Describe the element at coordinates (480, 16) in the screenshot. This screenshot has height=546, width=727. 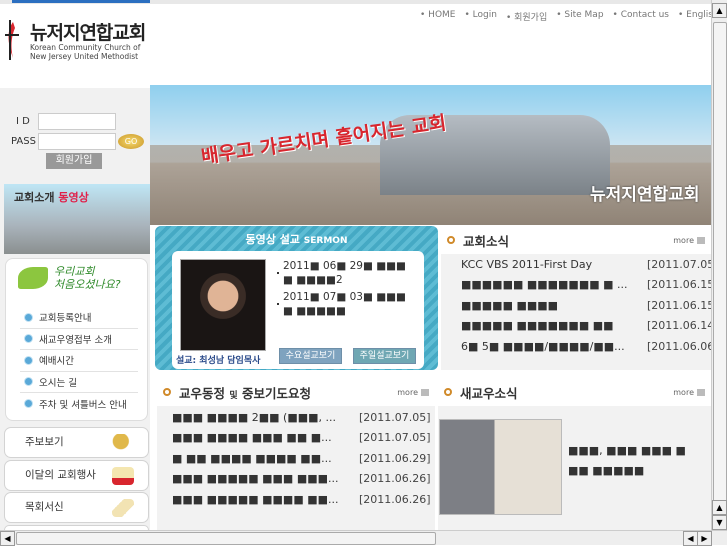
I see `nav-login: Login` at that location.